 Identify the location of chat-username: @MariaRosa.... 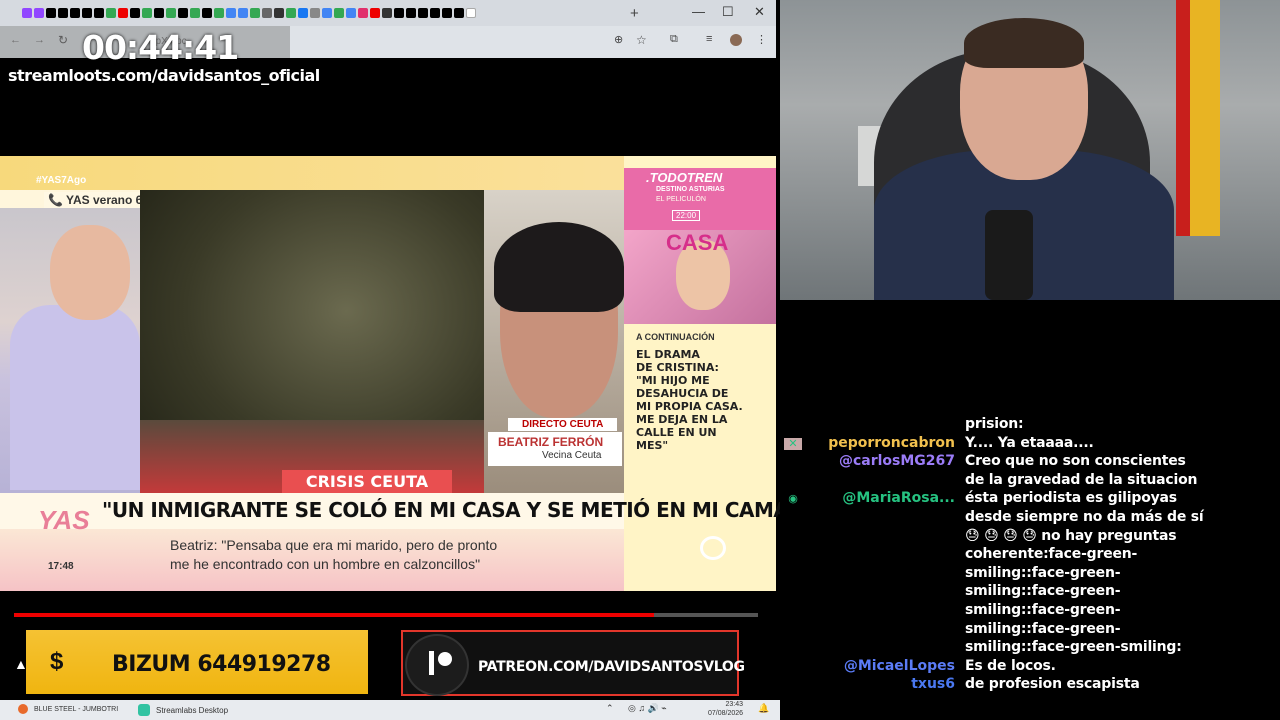
(898, 498).